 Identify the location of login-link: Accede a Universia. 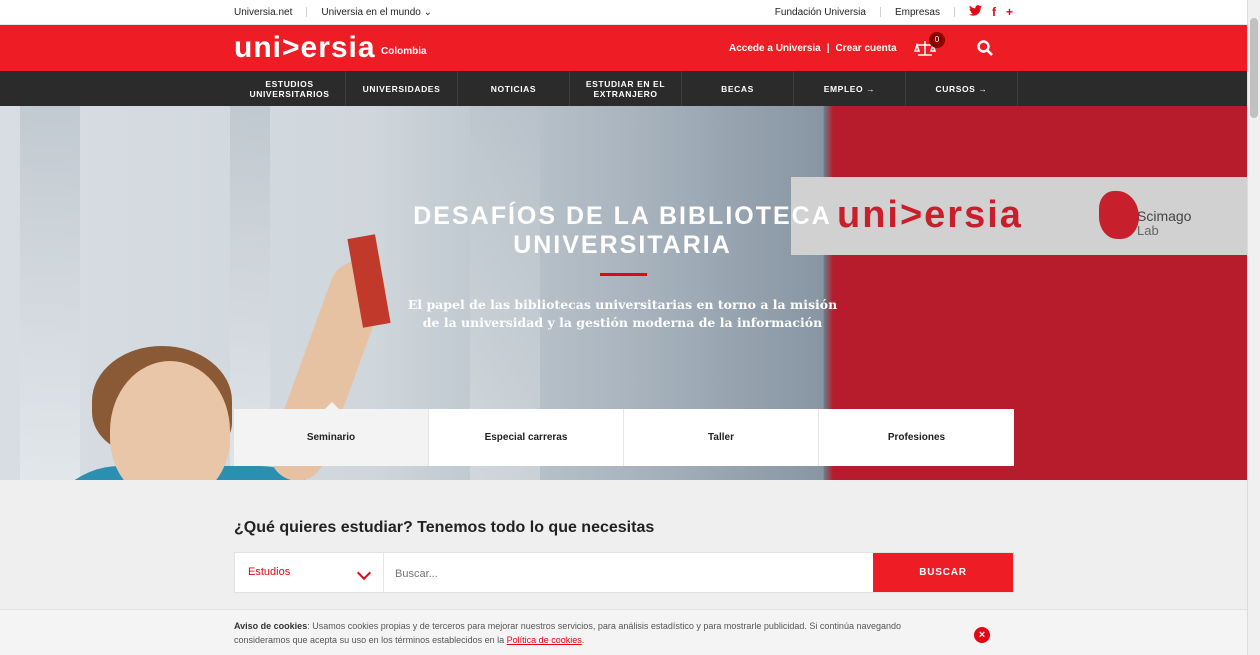
(775, 48).